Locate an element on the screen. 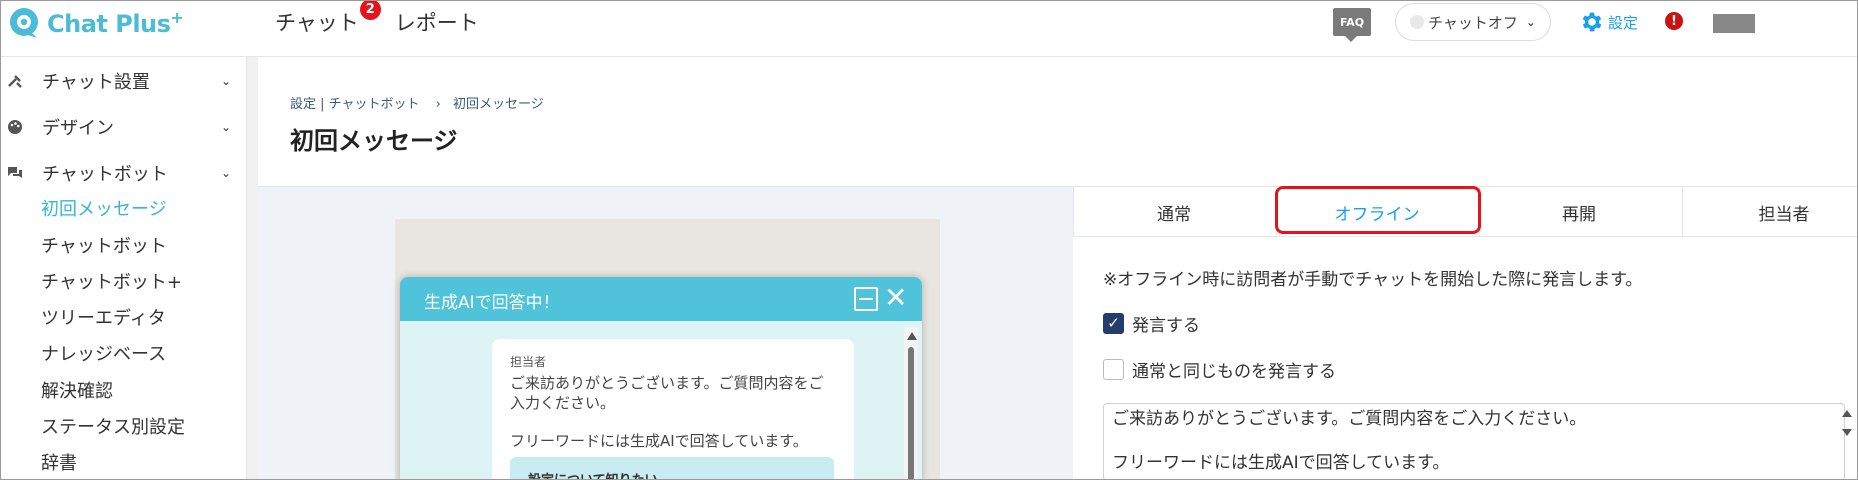 Image resolution: width=1858 pixels, height=480 pixels. sidebar-group-label: チャット設置 is located at coordinates (96, 82).